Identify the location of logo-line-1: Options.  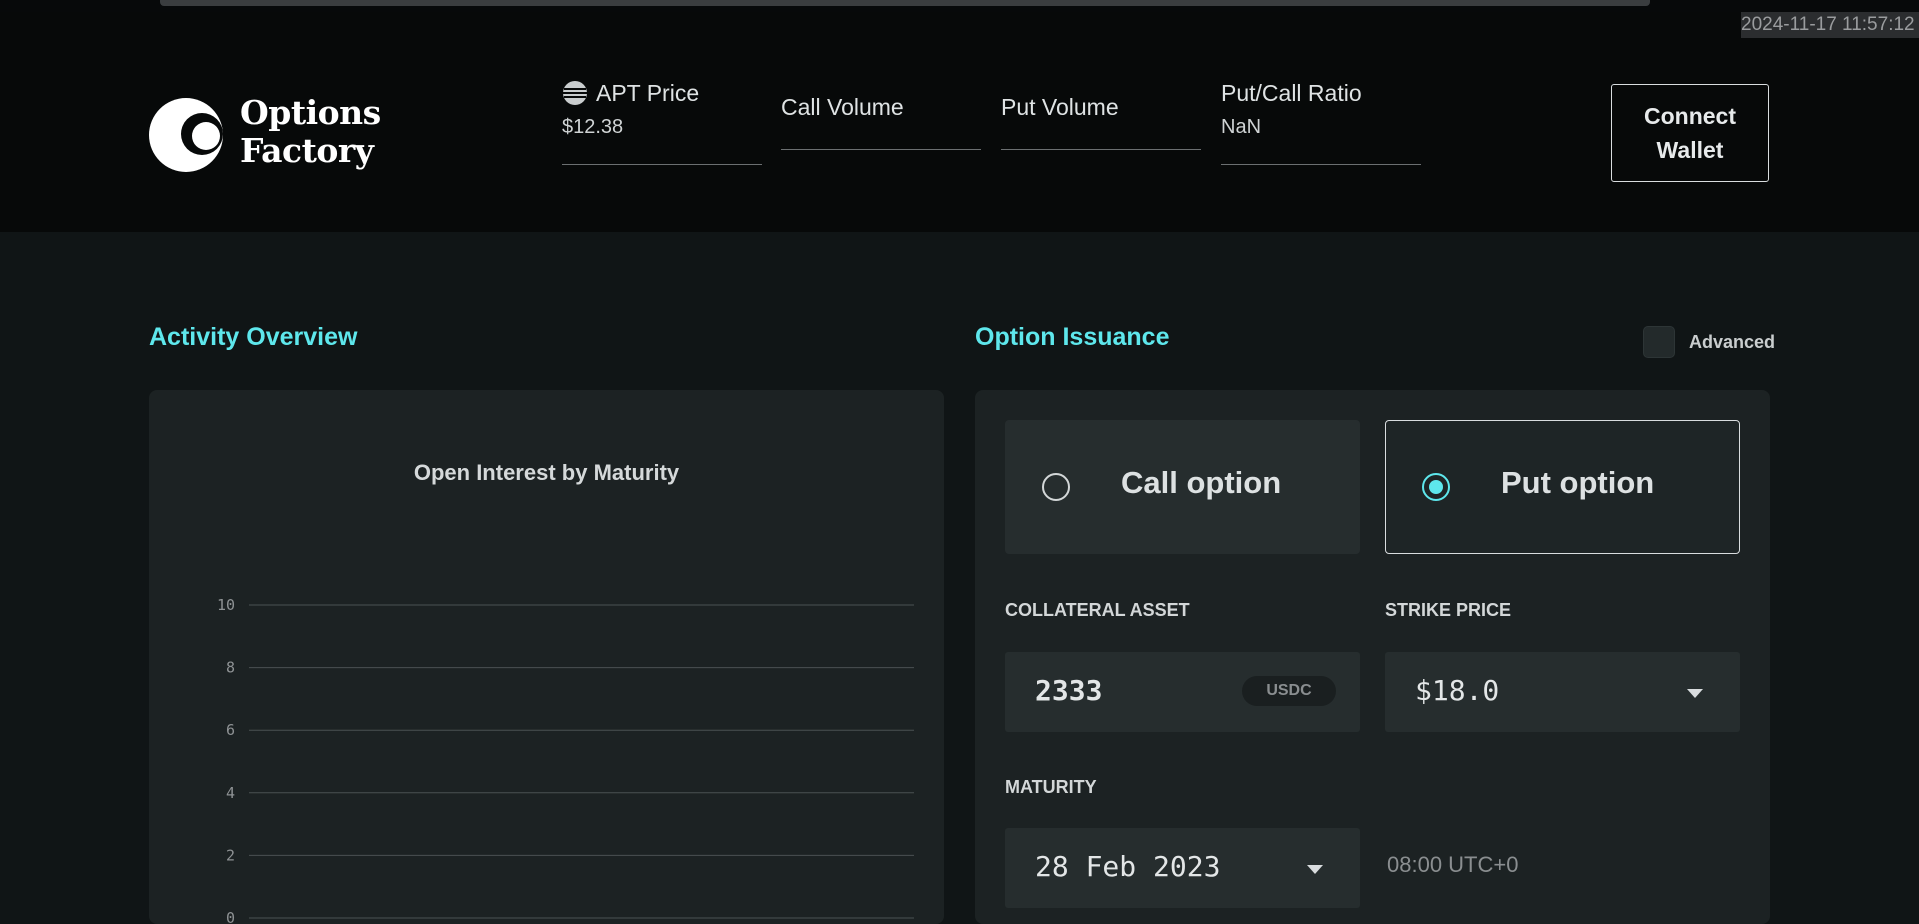
(310, 112).